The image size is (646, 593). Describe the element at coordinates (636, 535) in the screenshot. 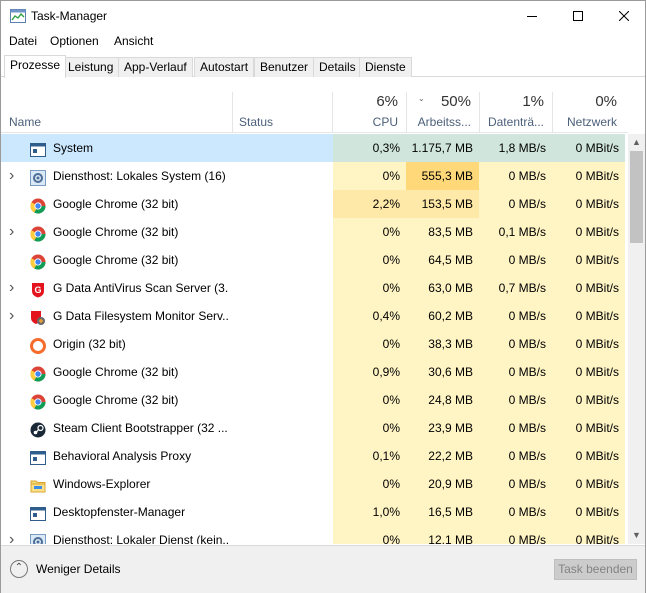

I see `scroll-down-arrow-icon: ▼` at that location.